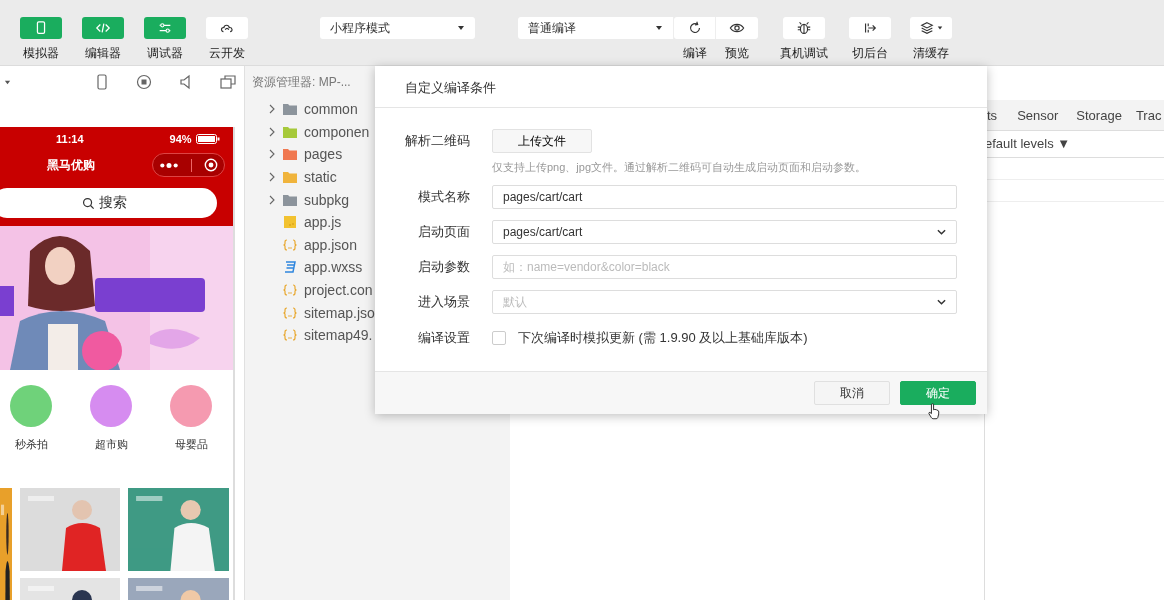 The image size is (1164, 600). I want to click on field-label: 编译设置, so click(443, 338).